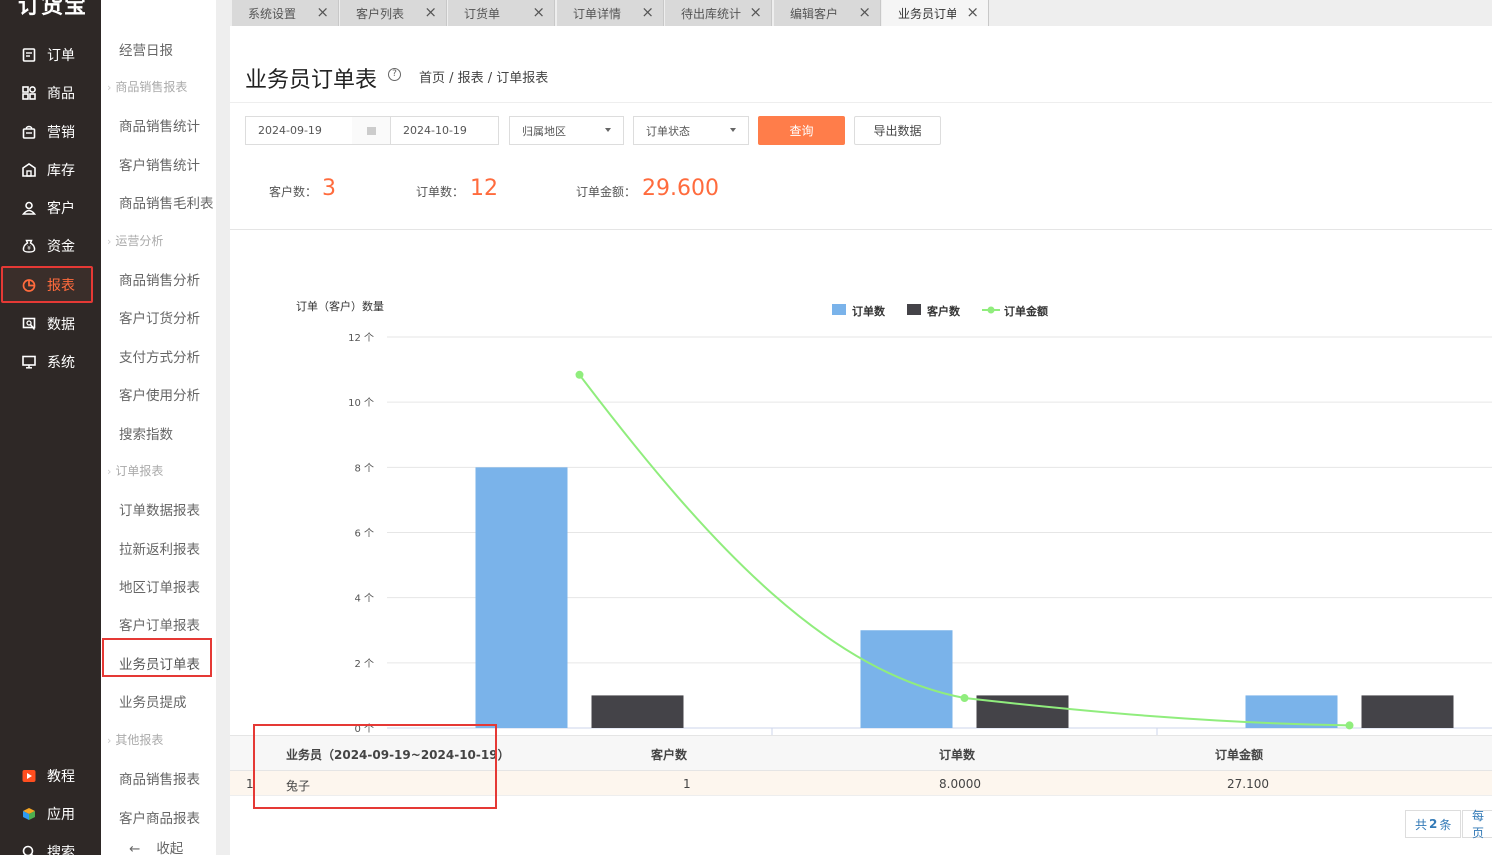 The image size is (1492, 855). Describe the element at coordinates (943, 311) in the screenshot. I see `legend-label: 客户数` at that location.